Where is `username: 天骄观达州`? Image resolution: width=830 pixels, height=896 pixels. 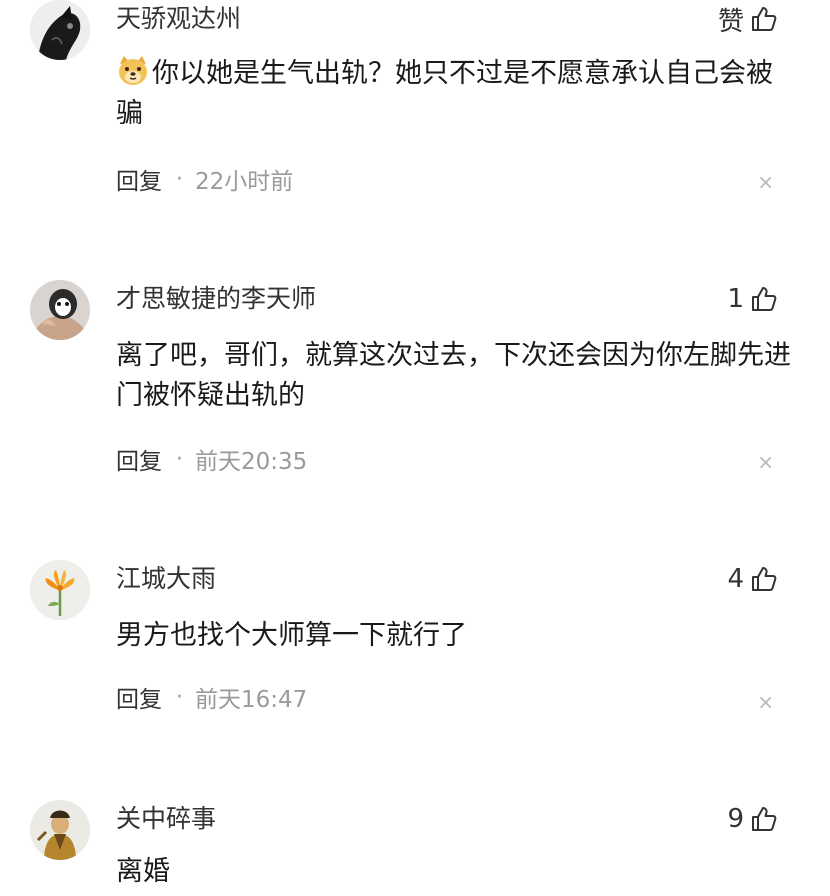 username: 天骄观达州 is located at coordinates (178, 19).